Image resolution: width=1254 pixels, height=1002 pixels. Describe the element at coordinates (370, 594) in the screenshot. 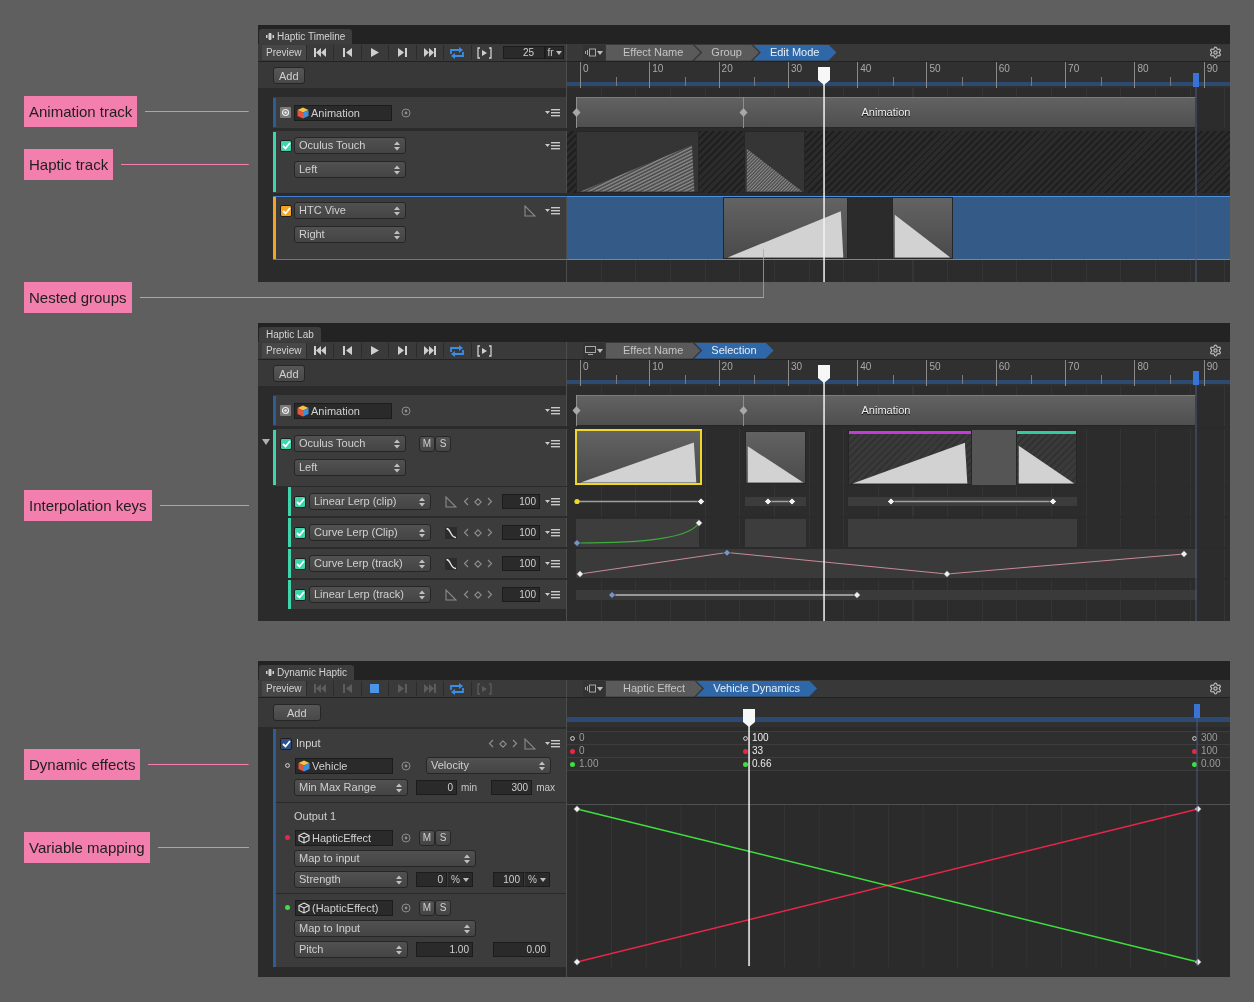

I see `select-dropdown: Linear Lerp (track)` at that location.